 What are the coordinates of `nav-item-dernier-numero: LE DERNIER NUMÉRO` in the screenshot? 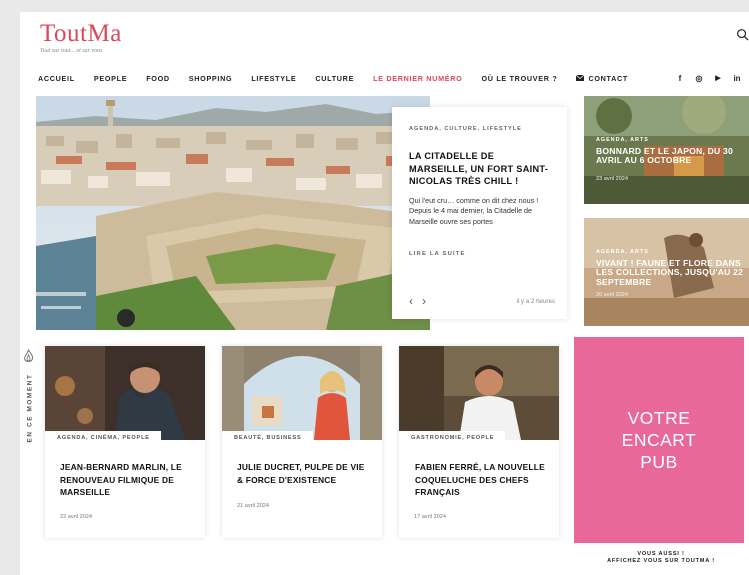 It's located at (417, 78).